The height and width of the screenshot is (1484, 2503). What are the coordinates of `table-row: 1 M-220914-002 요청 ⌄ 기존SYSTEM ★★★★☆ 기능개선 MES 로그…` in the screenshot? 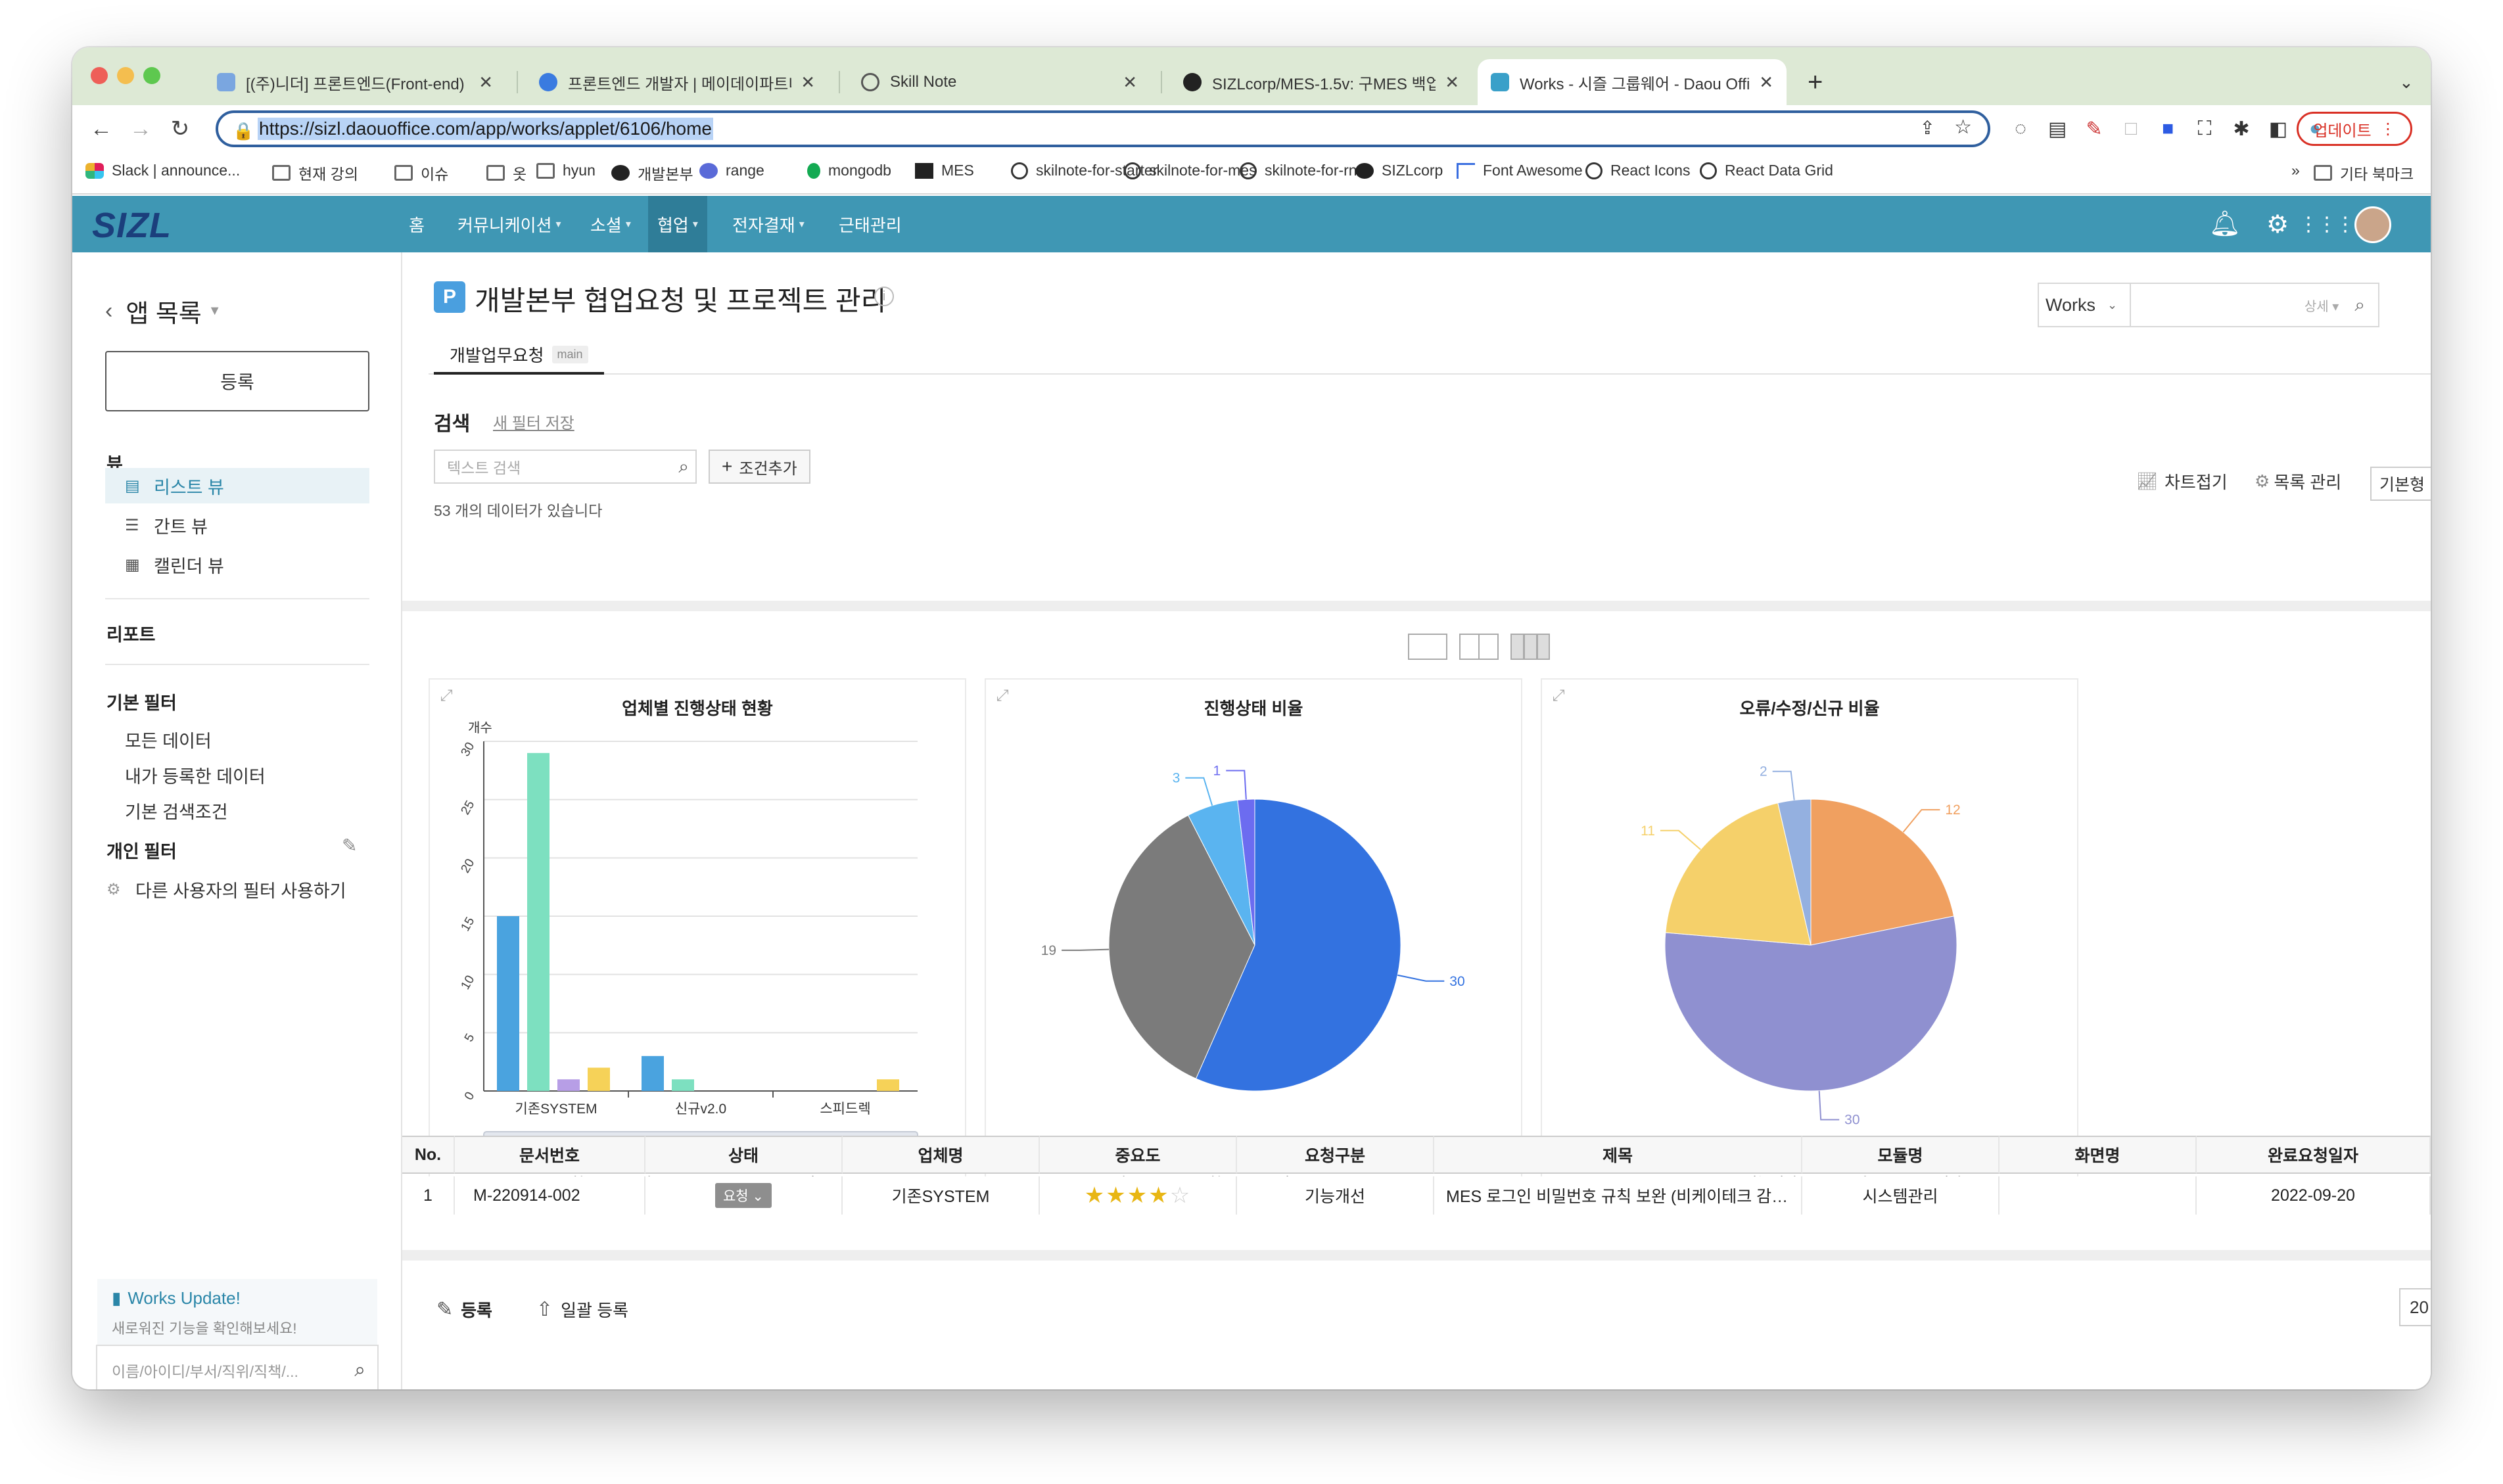 It's located at (1416, 1195).